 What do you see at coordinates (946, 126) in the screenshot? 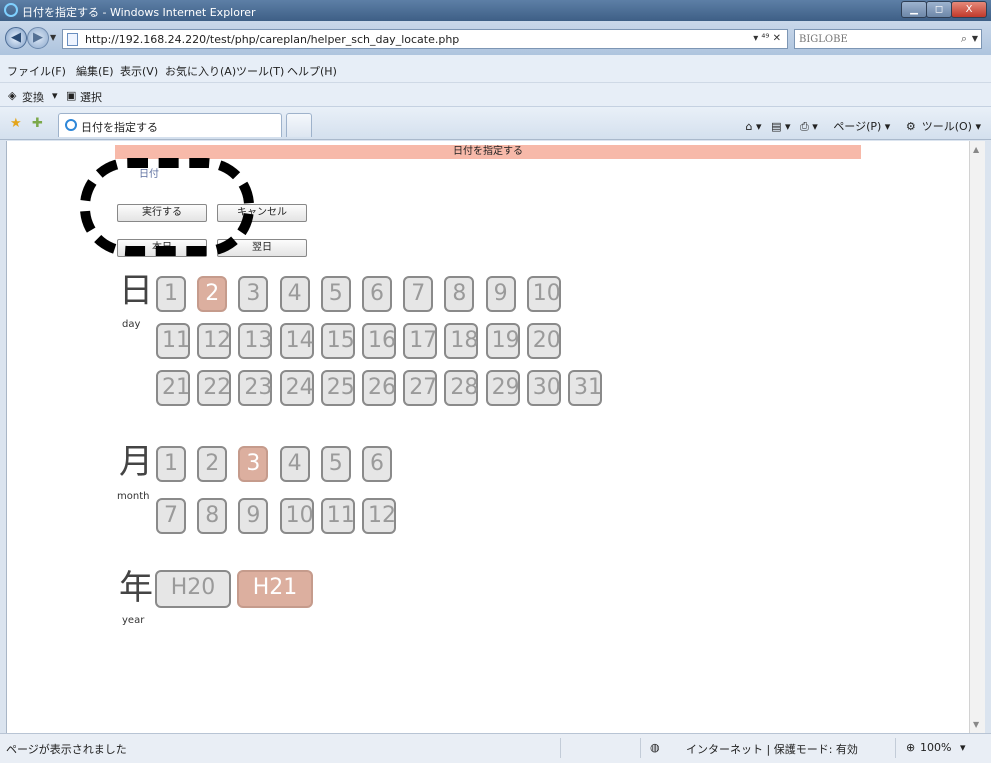
I see `tools-menu-label: ツール(O)` at bounding box center [946, 126].